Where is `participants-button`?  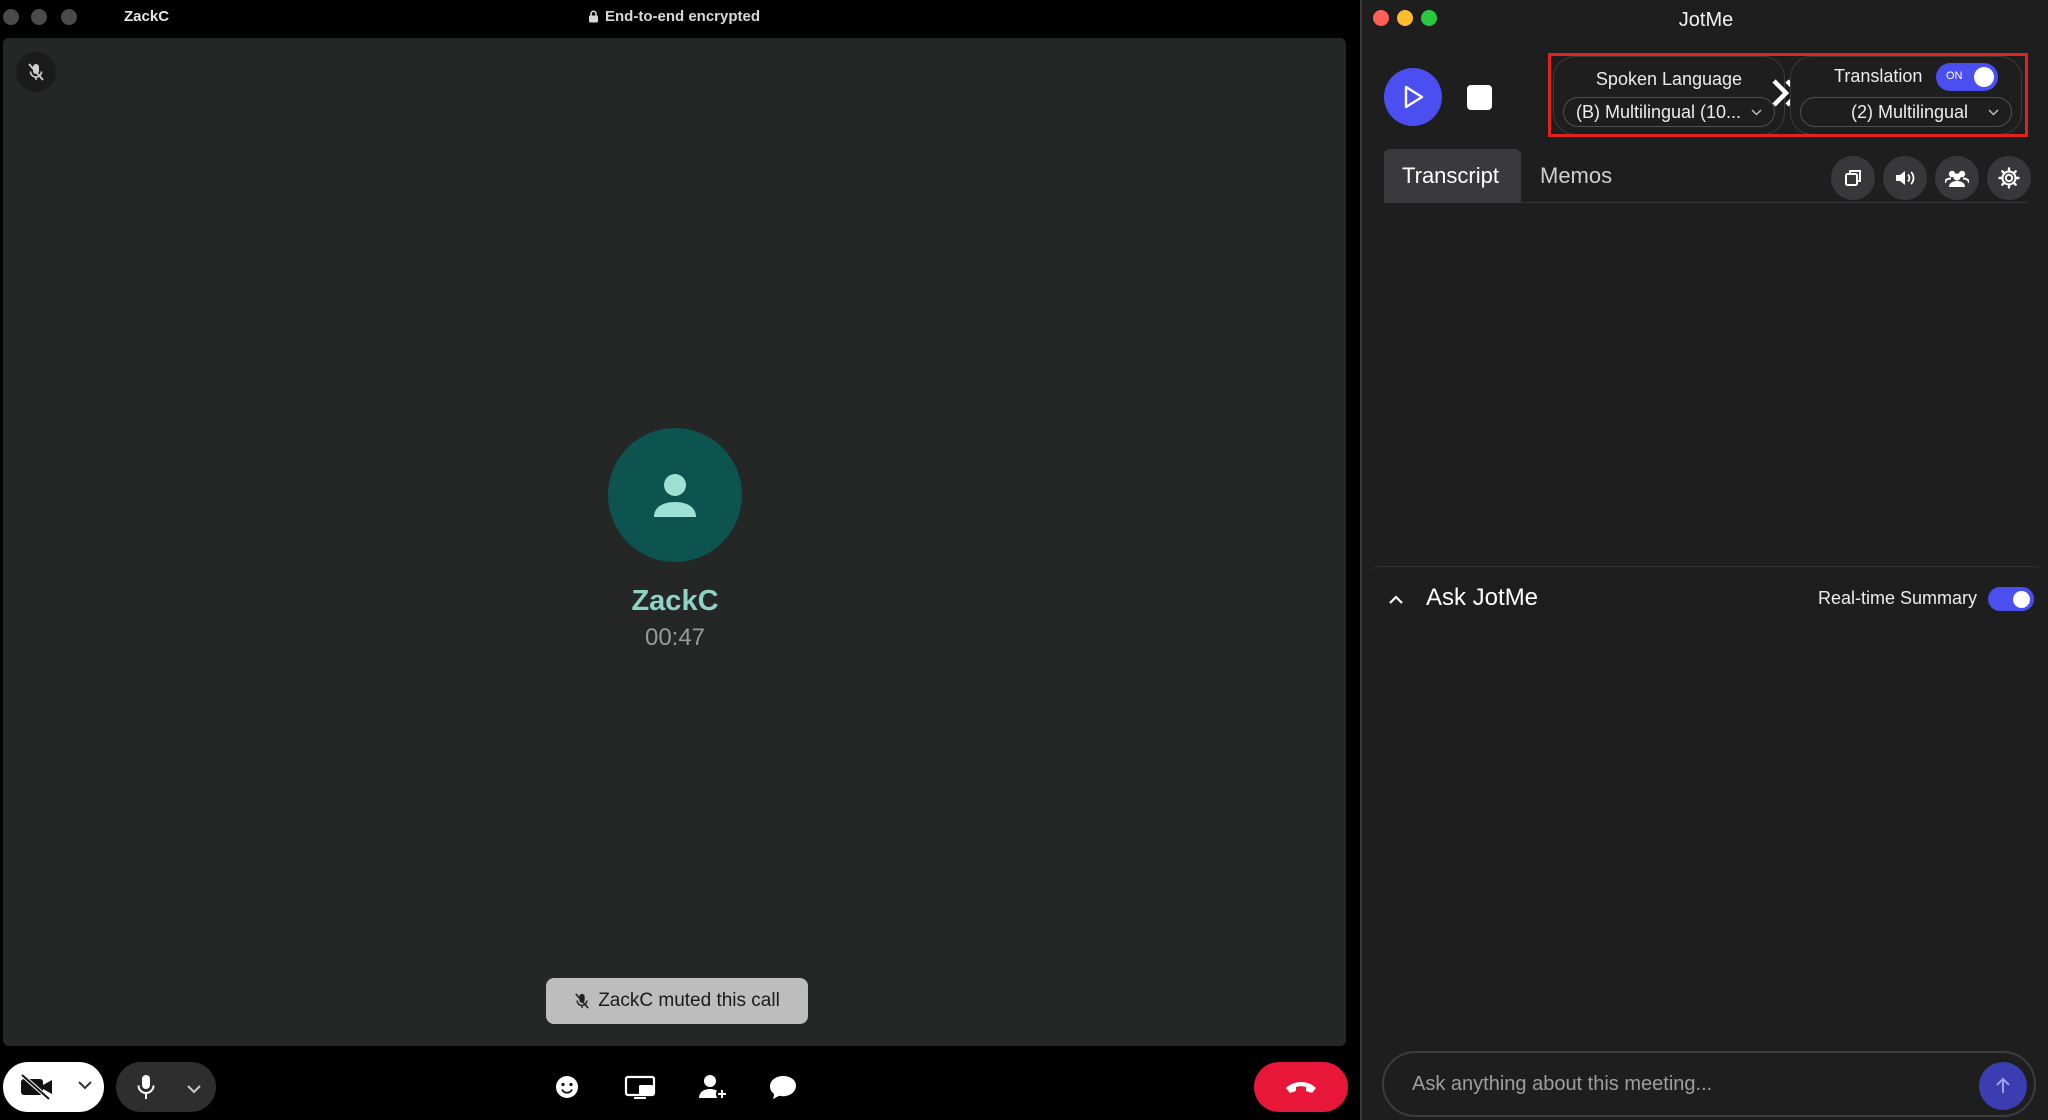
participants-button is located at coordinates (1957, 178).